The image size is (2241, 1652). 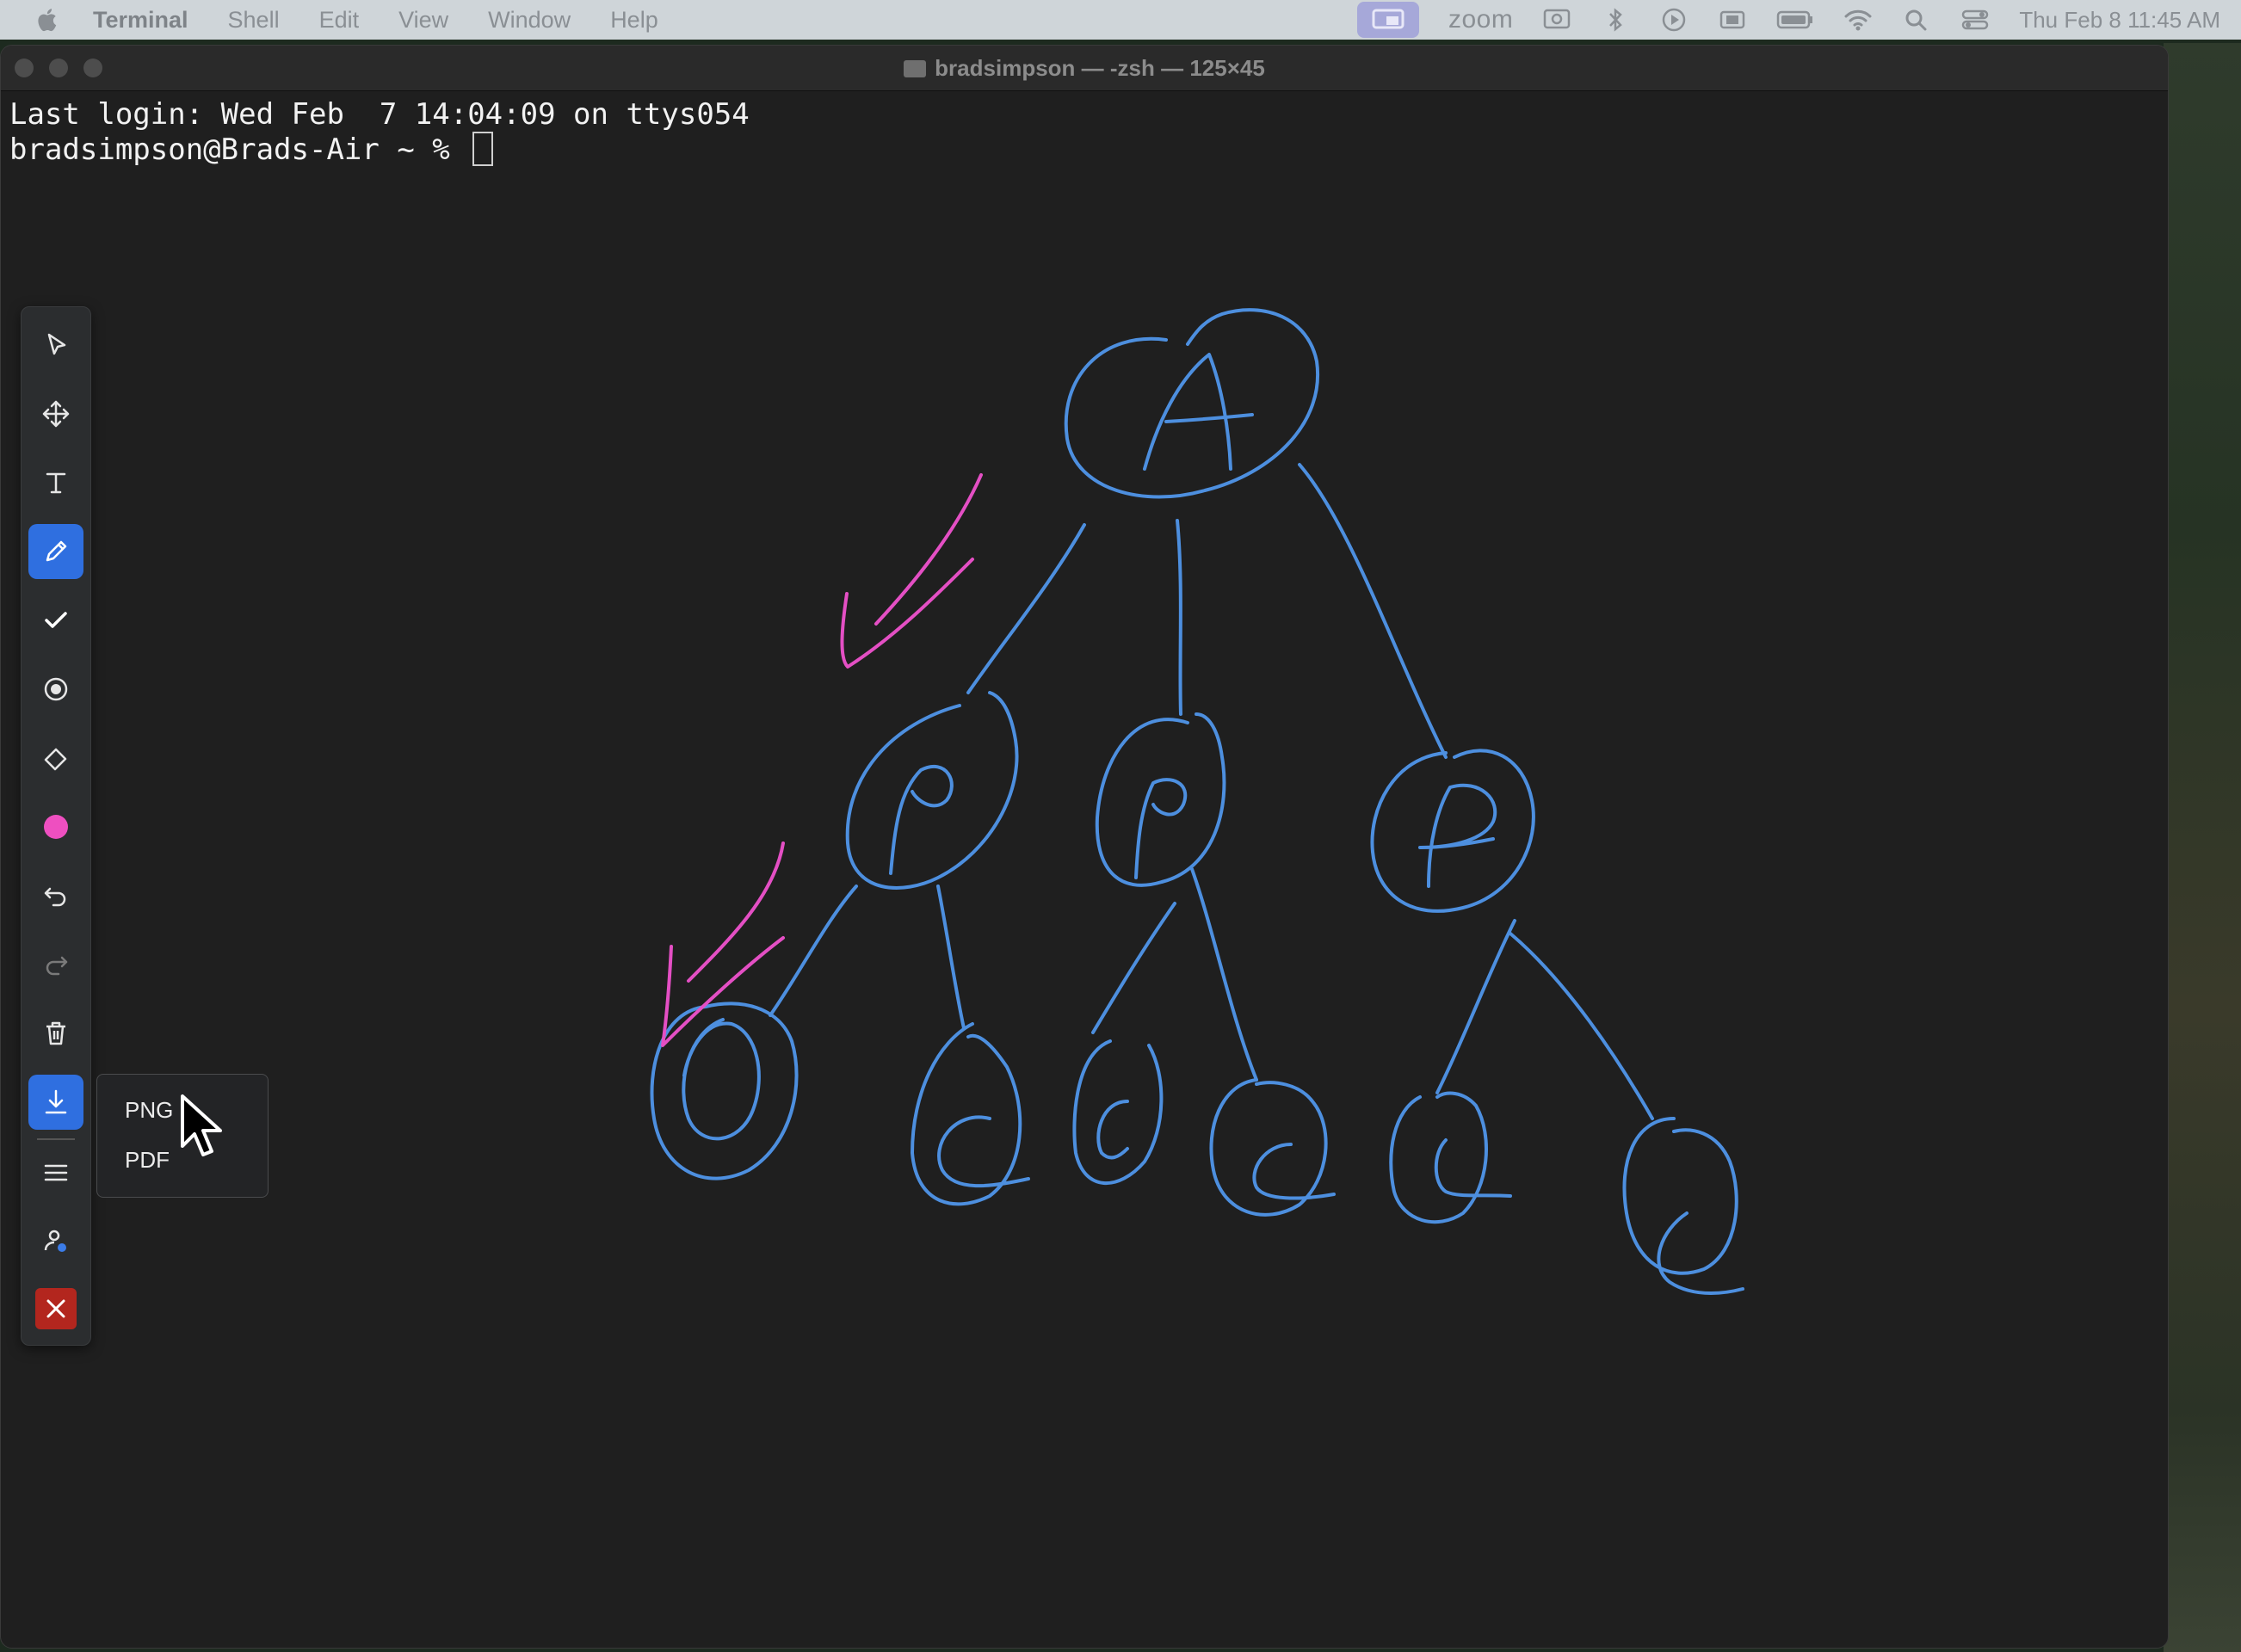 I want to click on redo-button, so click(x=55, y=965).